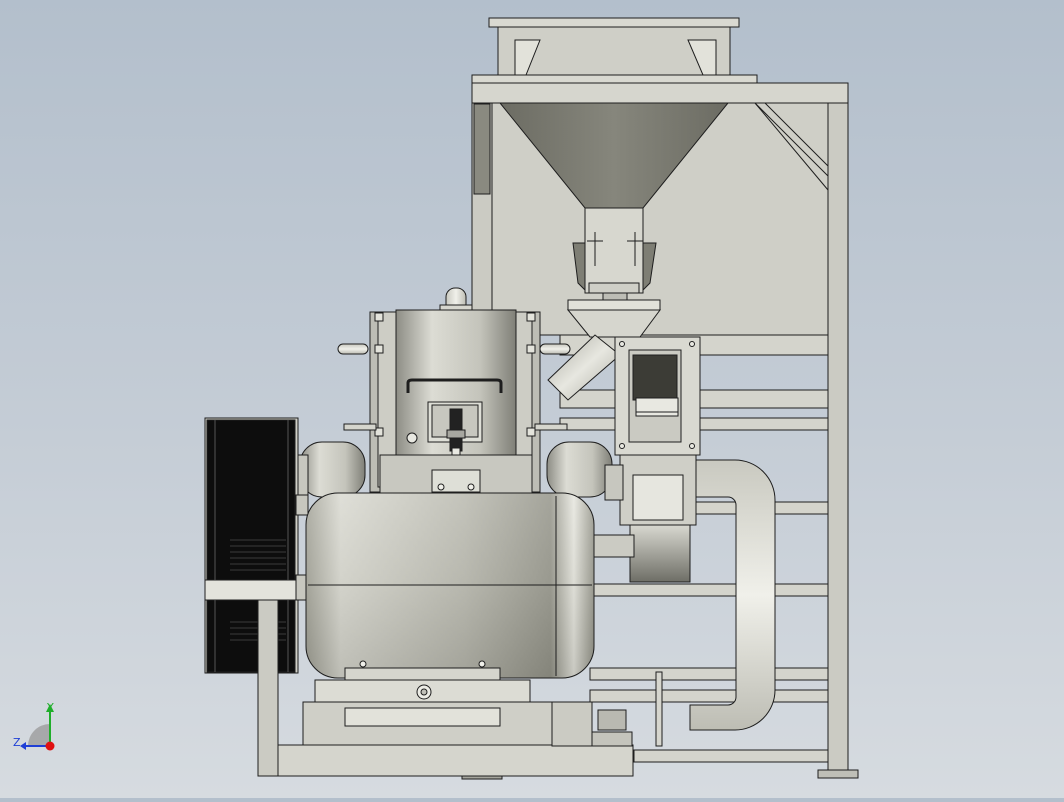  Describe the element at coordinates (455, 402) in the screenshot. I see `crusher-housing` at that location.